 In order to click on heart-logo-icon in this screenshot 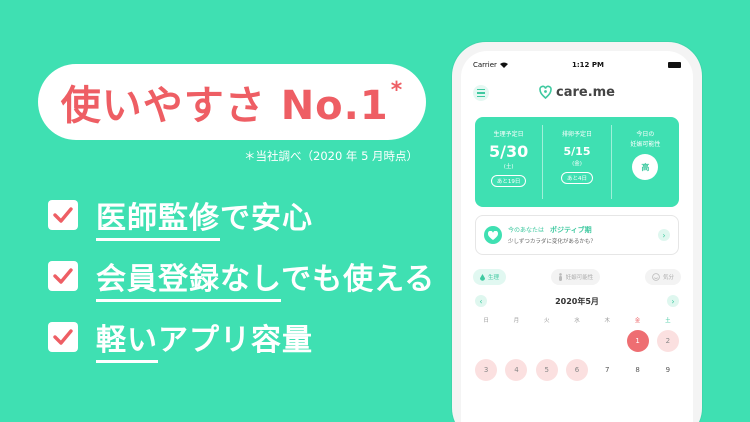, I will do `click(545, 92)`.